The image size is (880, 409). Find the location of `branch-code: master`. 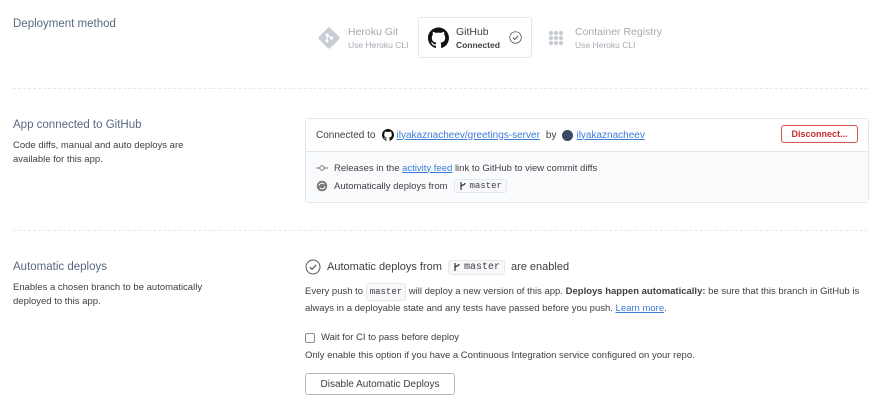

branch-code: master is located at coordinates (386, 292).